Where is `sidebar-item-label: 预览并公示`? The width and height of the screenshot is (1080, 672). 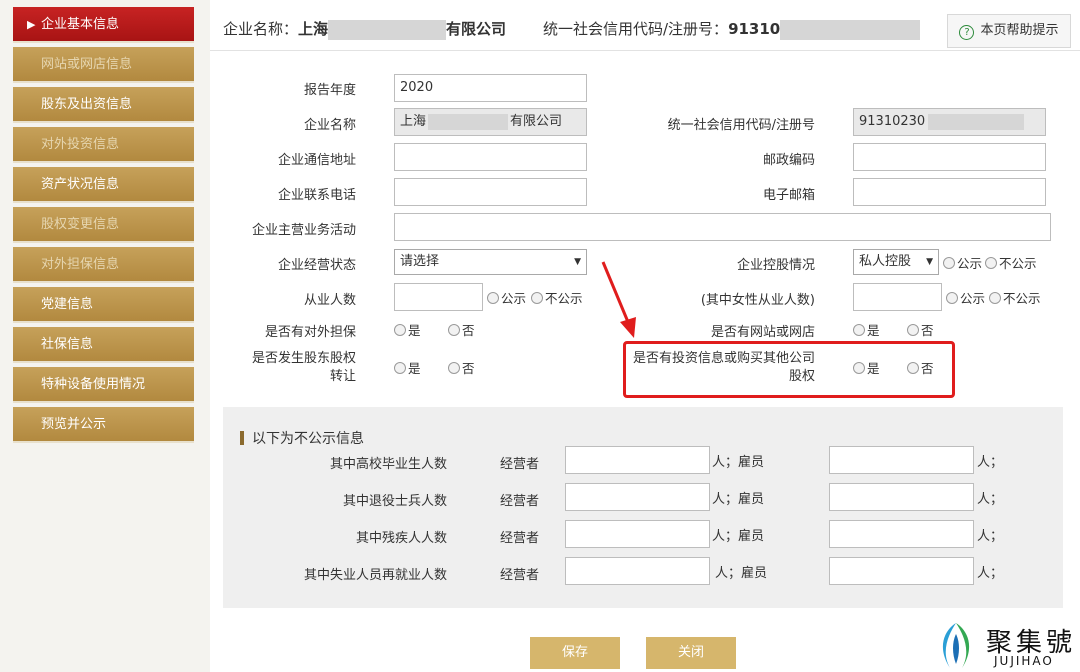 sidebar-item-label: 预览并公示 is located at coordinates (74, 424).